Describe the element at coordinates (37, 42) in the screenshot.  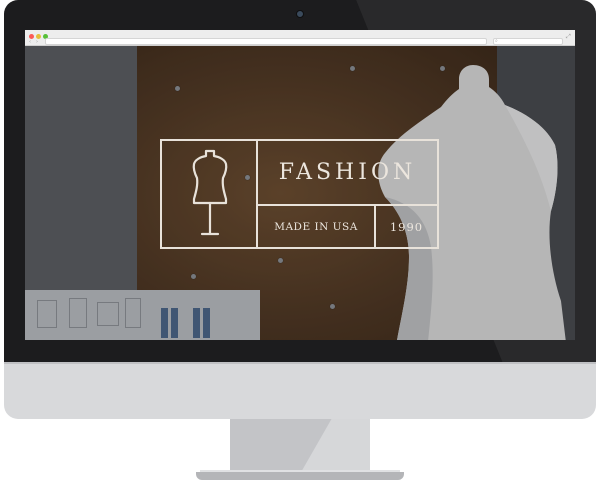
I see `forward-arrow-icon: ›` at that location.